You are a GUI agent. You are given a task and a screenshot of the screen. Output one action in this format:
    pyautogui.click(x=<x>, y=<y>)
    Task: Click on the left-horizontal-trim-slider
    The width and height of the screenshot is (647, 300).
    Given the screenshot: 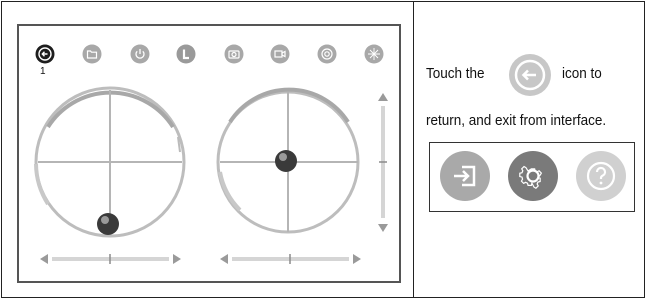 What is the action you would take?
    pyautogui.click(x=110, y=261)
    